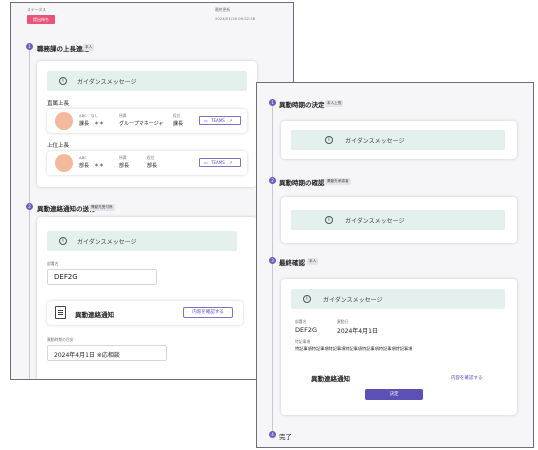 The width and height of the screenshot is (538, 450). What do you see at coordinates (292, 263) in the screenshot?
I see `step3-title: 最終確認` at bounding box center [292, 263].